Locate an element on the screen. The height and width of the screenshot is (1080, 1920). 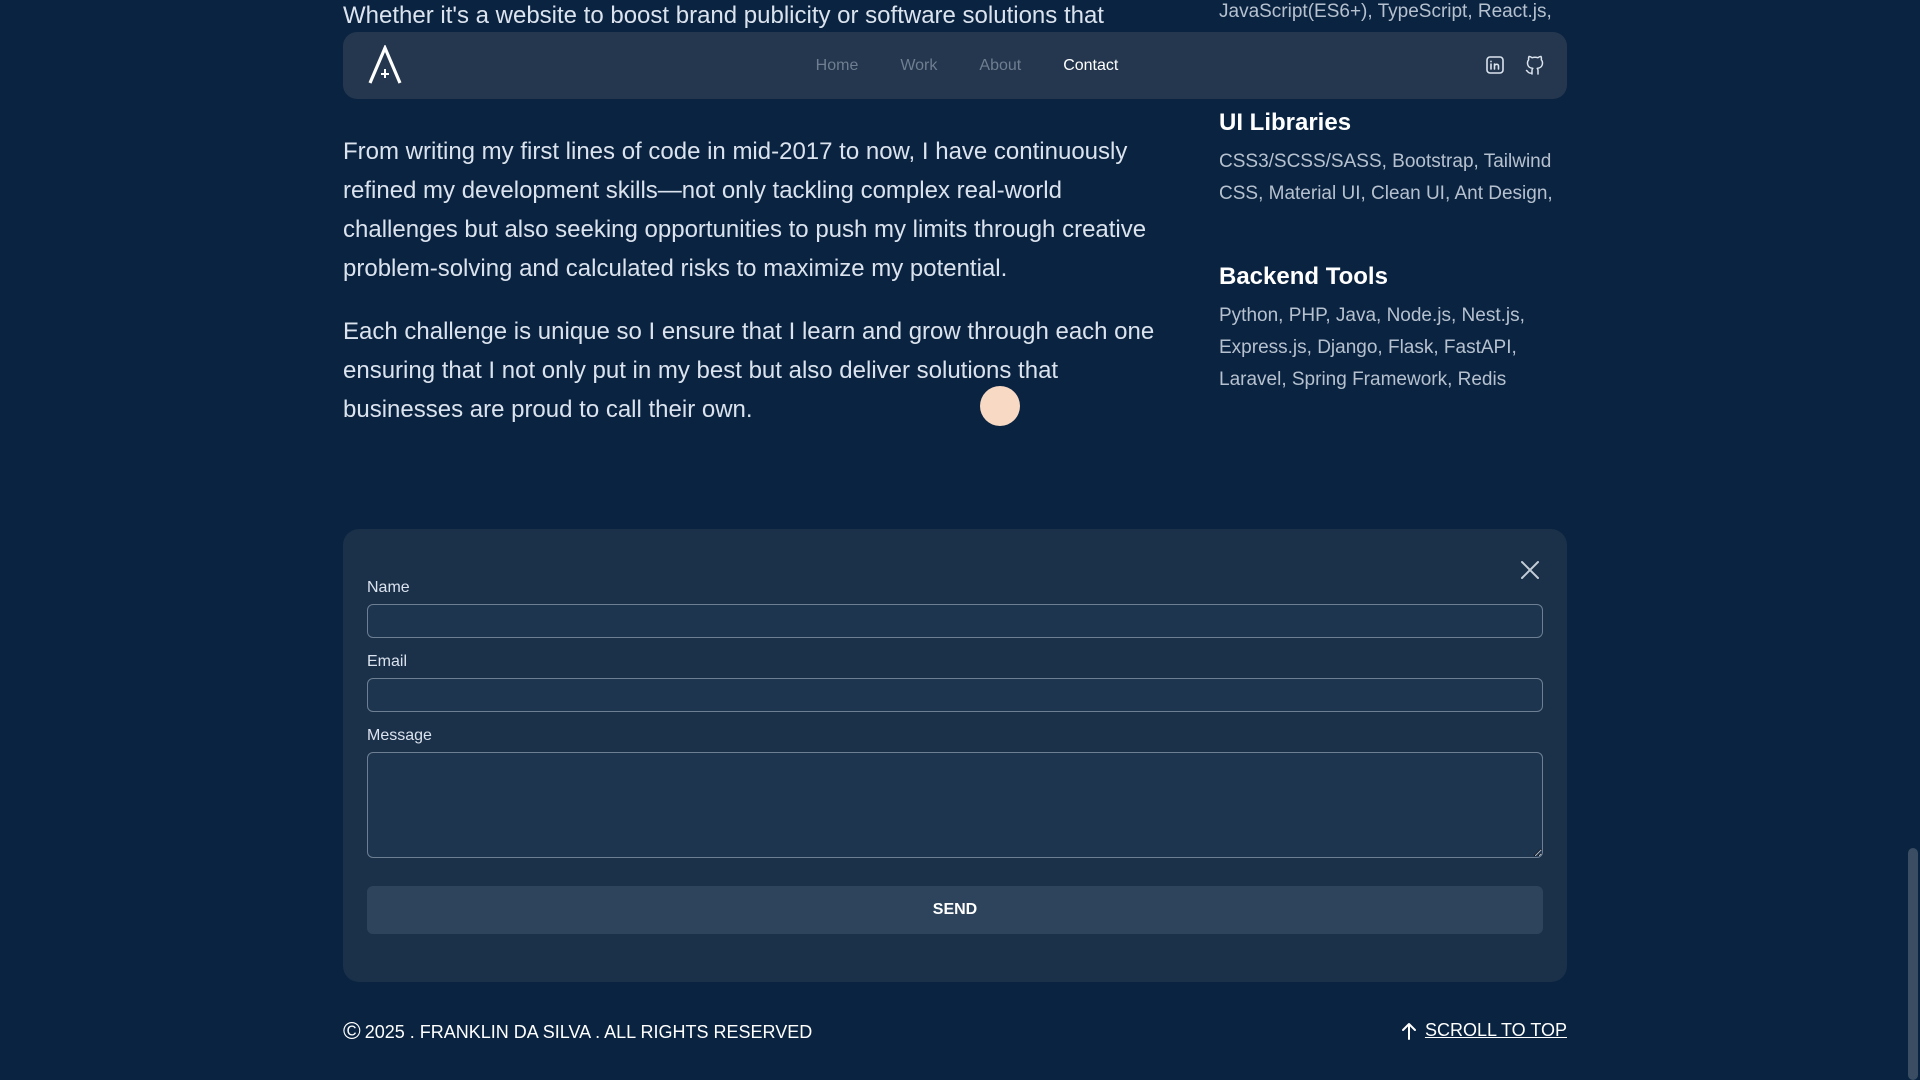
github-icon is located at coordinates (1535, 65).